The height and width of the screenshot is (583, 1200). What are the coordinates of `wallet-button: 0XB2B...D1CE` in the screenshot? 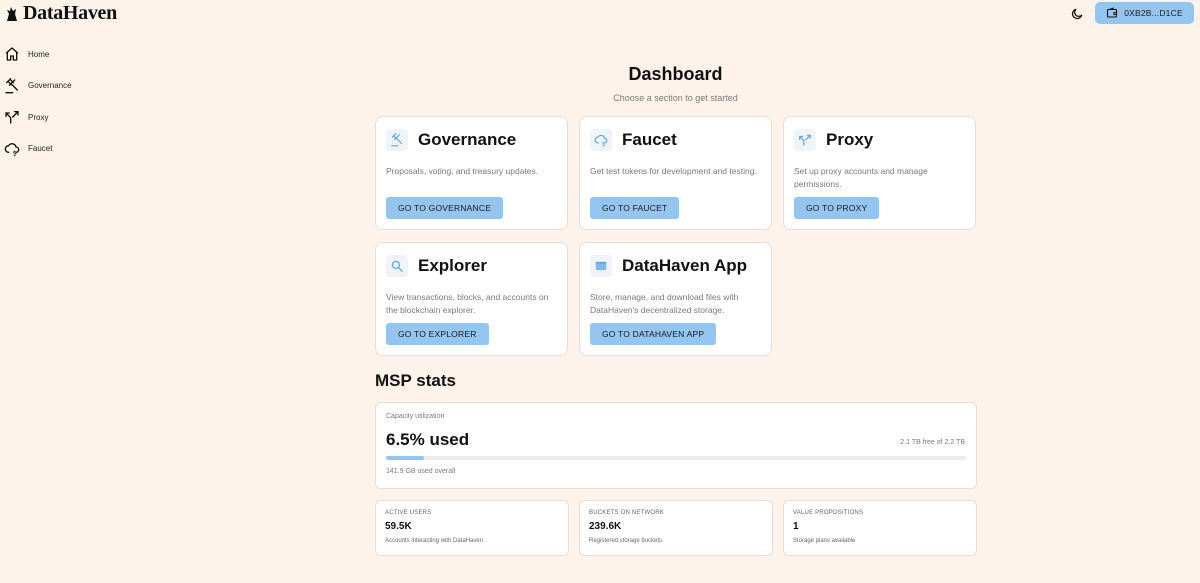 It's located at (1144, 13).